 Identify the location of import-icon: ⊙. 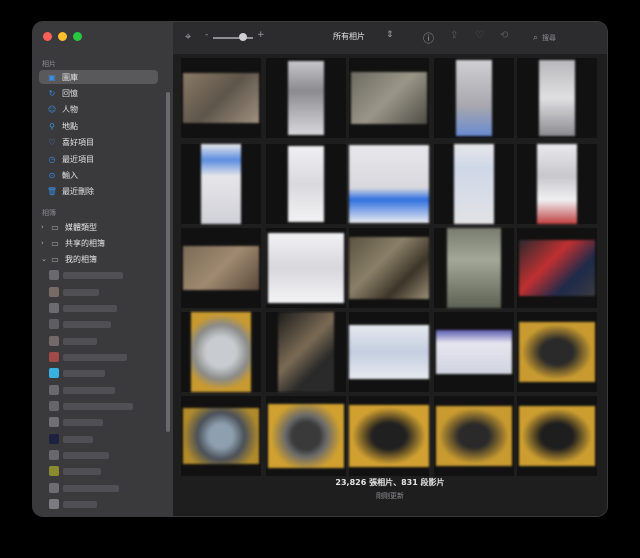
(52, 175).